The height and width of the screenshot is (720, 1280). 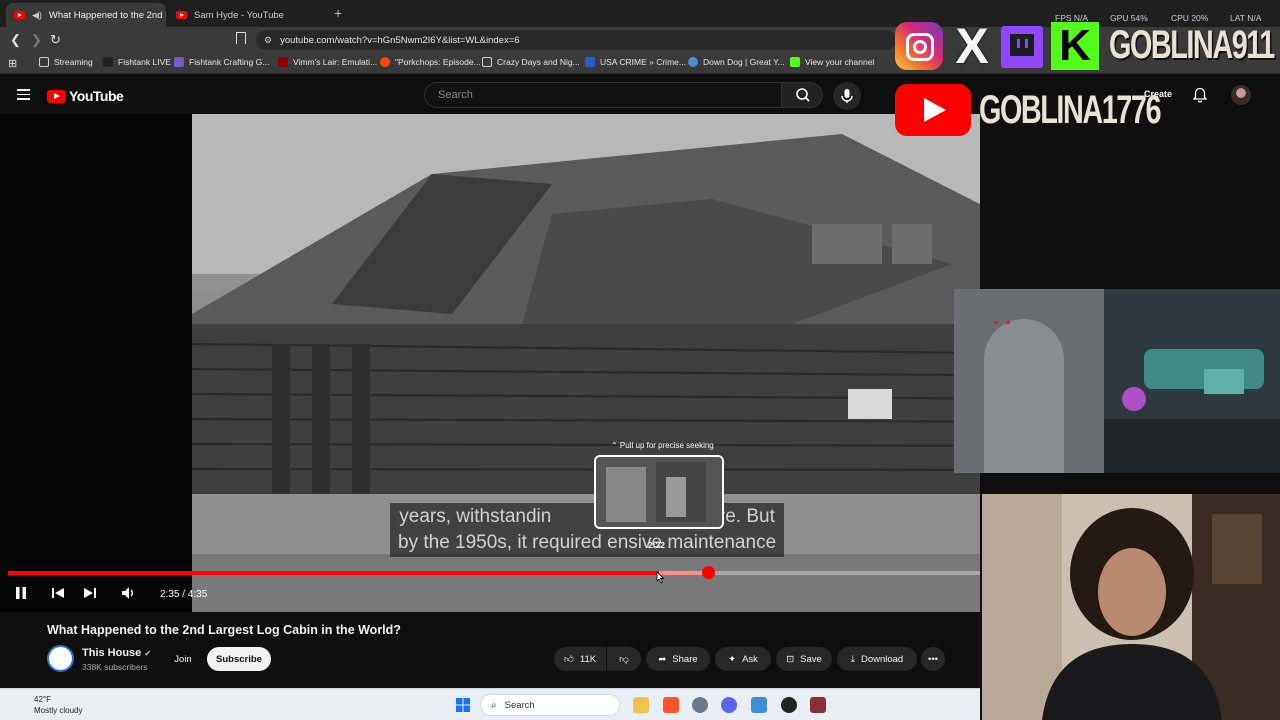 I want to click on bookmark-streaming: Streaming, so click(x=66, y=62).